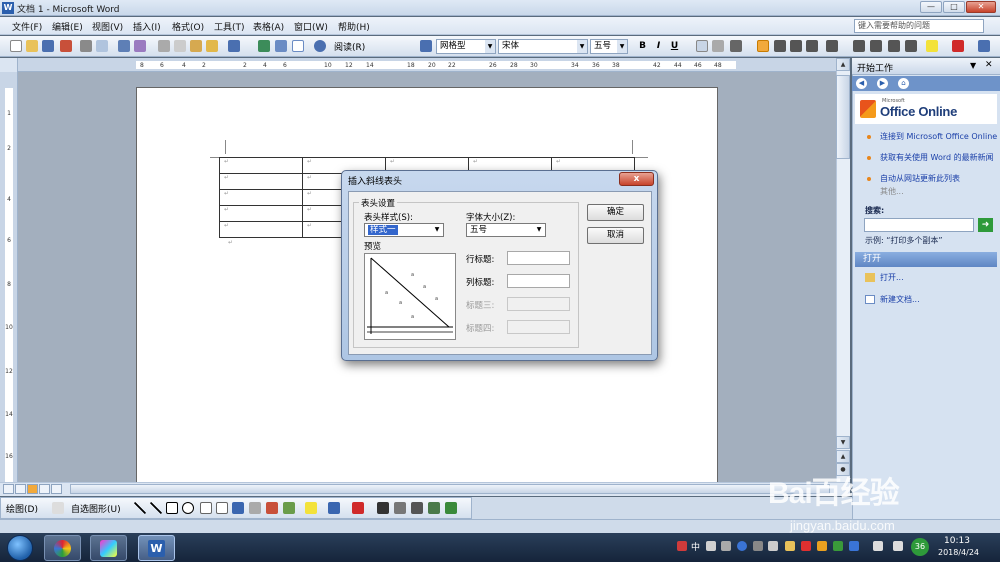  Describe the element at coordinates (790, 546) in the screenshot. I see `tray-app1-icon` at that location.